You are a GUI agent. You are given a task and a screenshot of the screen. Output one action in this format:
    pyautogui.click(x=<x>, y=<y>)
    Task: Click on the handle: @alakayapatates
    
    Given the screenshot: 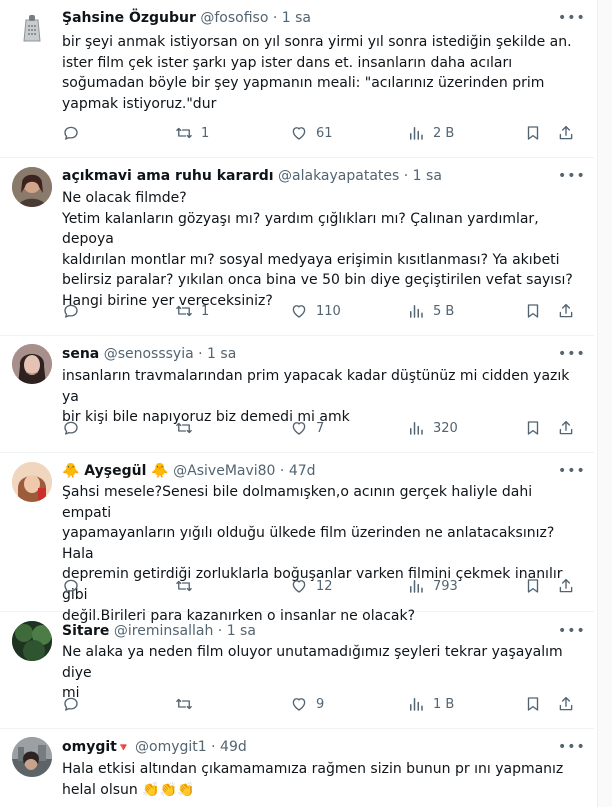 What is the action you would take?
    pyautogui.click(x=338, y=176)
    